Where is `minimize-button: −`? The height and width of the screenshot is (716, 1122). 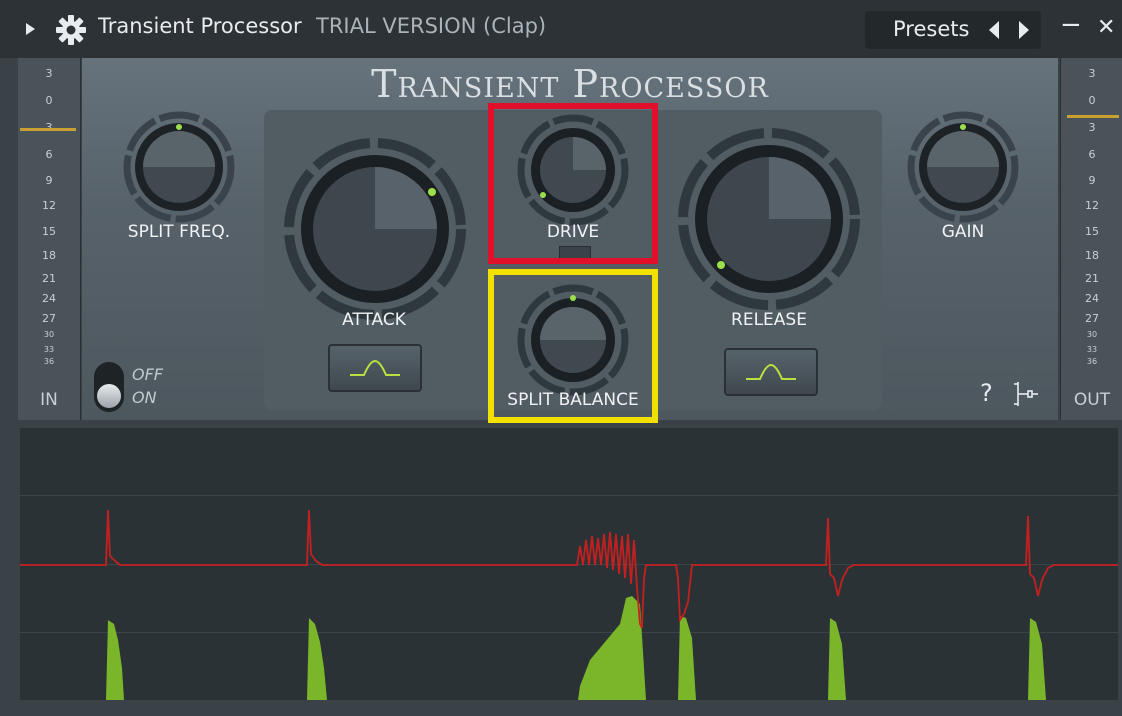 minimize-button: − is located at coordinates (1071, 25).